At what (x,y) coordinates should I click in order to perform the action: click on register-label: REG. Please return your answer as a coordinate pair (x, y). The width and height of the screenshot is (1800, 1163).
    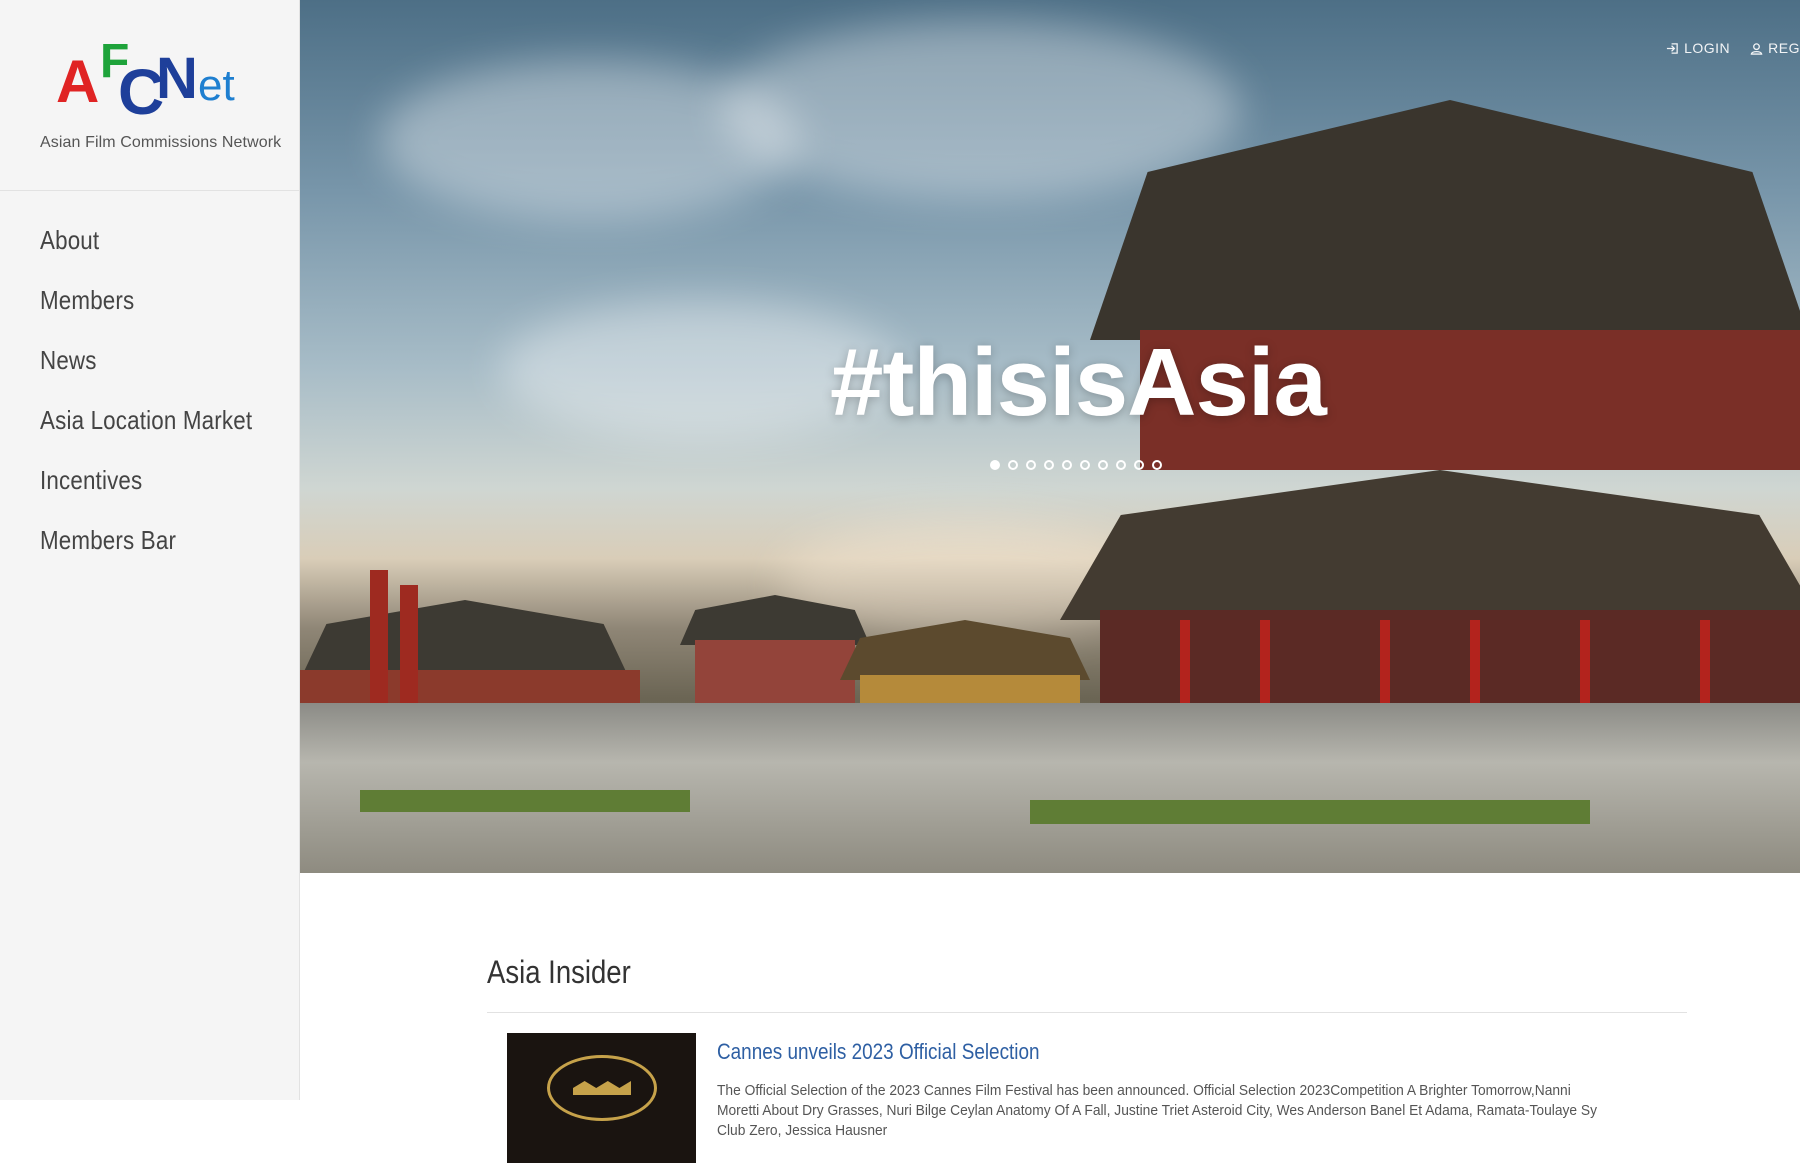
    Looking at the image, I should click on (1784, 48).